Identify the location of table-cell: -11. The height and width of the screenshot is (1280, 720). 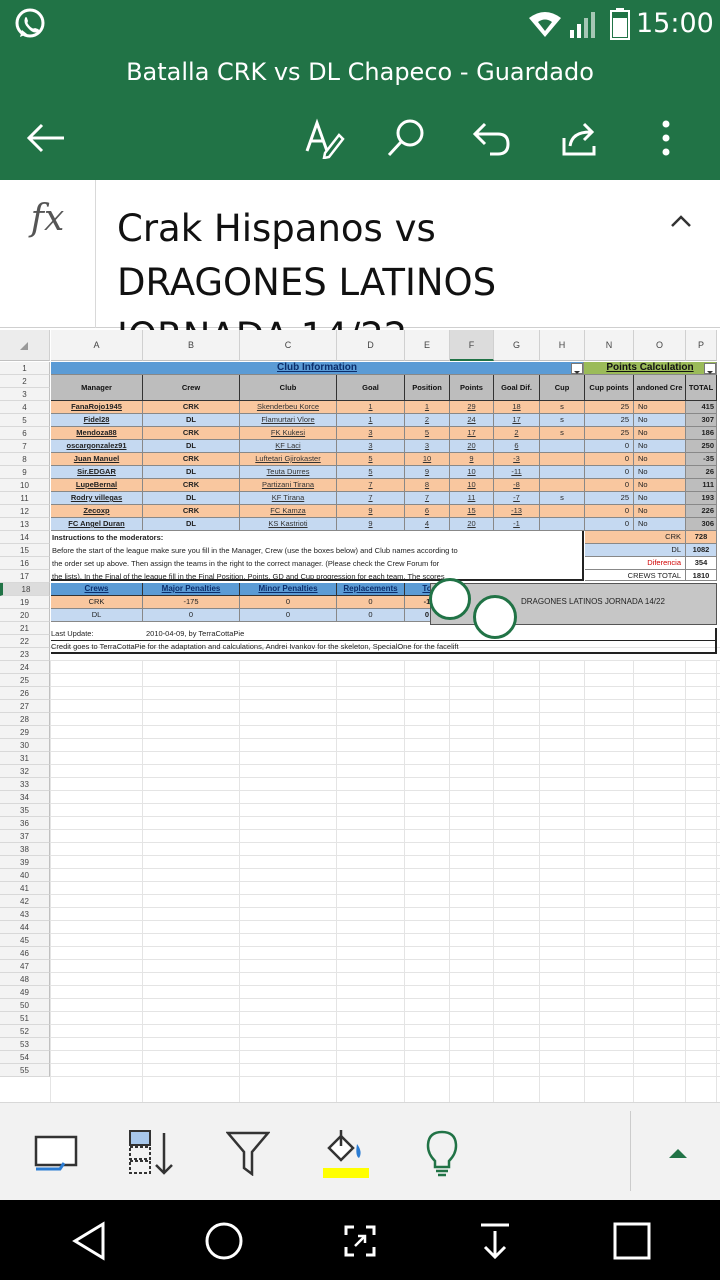
(517, 472).